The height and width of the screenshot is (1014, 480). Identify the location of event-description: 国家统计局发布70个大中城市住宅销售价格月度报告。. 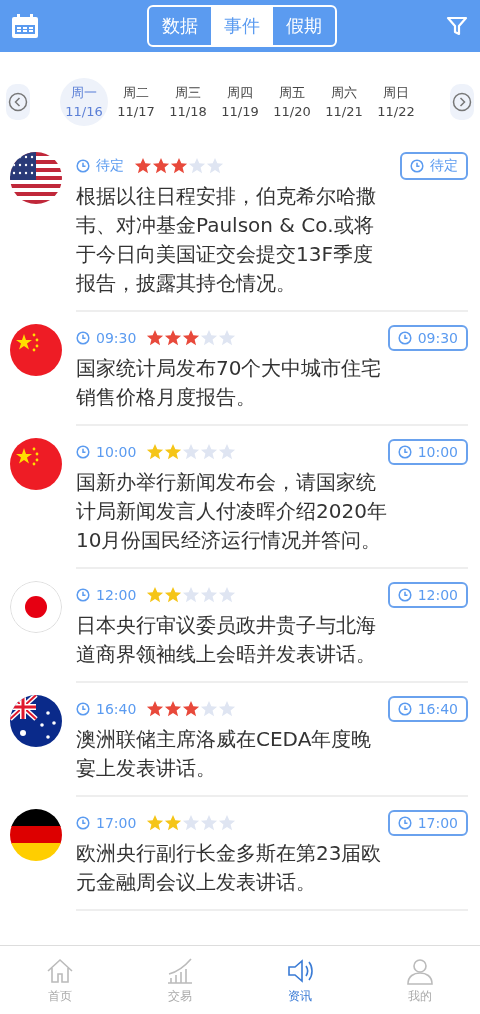
(229, 383).